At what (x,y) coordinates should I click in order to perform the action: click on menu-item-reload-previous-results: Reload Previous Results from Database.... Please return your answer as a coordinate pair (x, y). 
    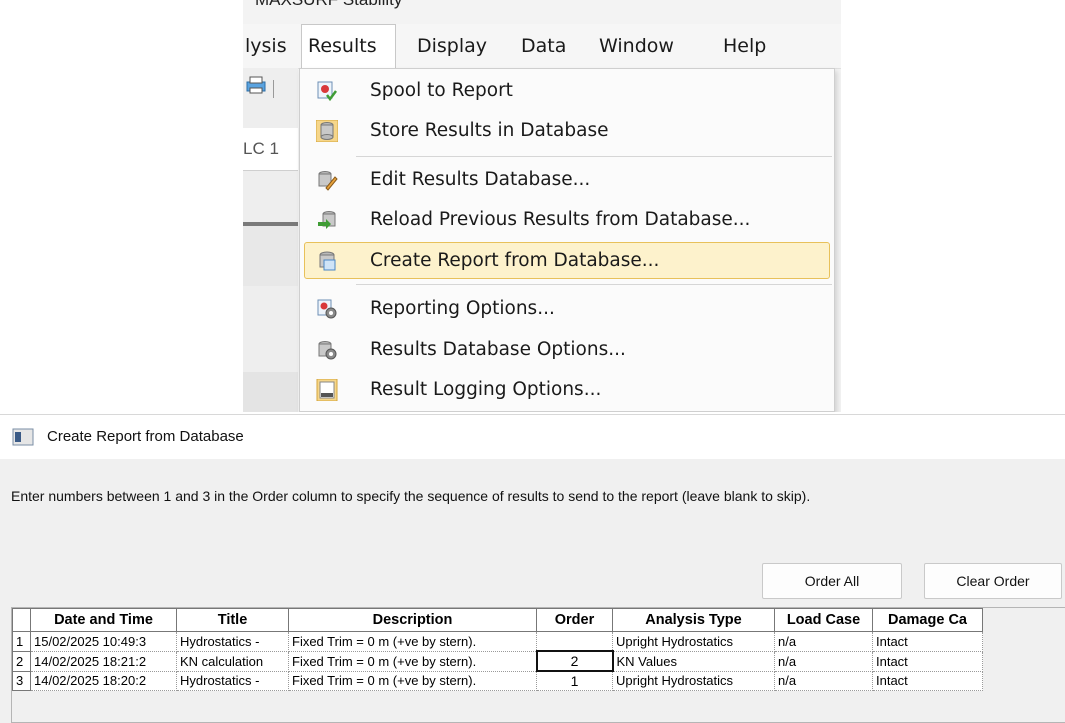
    Looking at the image, I should click on (567, 220).